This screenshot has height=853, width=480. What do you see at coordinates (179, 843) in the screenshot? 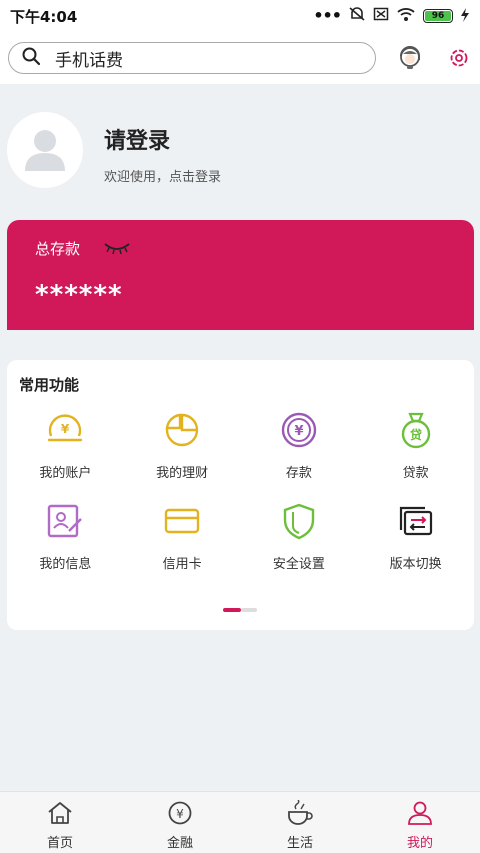
I see `tab-label: 金融` at bounding box center [179, 843].